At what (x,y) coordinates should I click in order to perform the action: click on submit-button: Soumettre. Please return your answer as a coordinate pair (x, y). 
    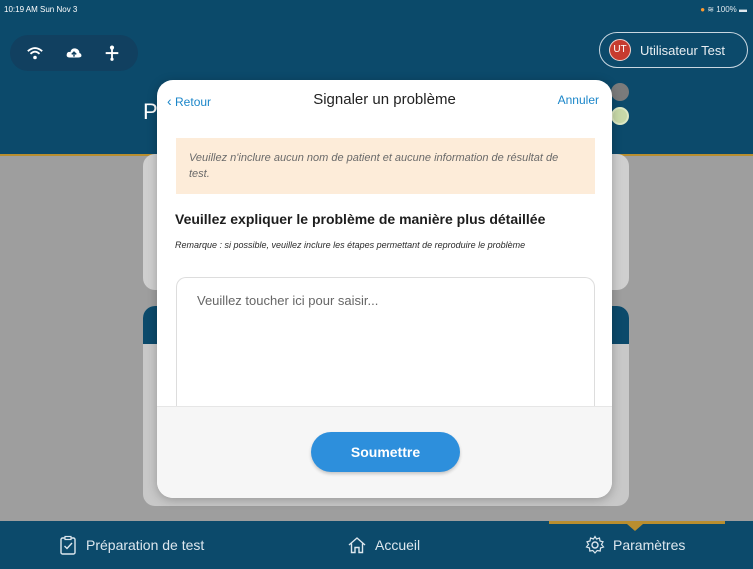
    Looking at the image, I should click on (385, 452).